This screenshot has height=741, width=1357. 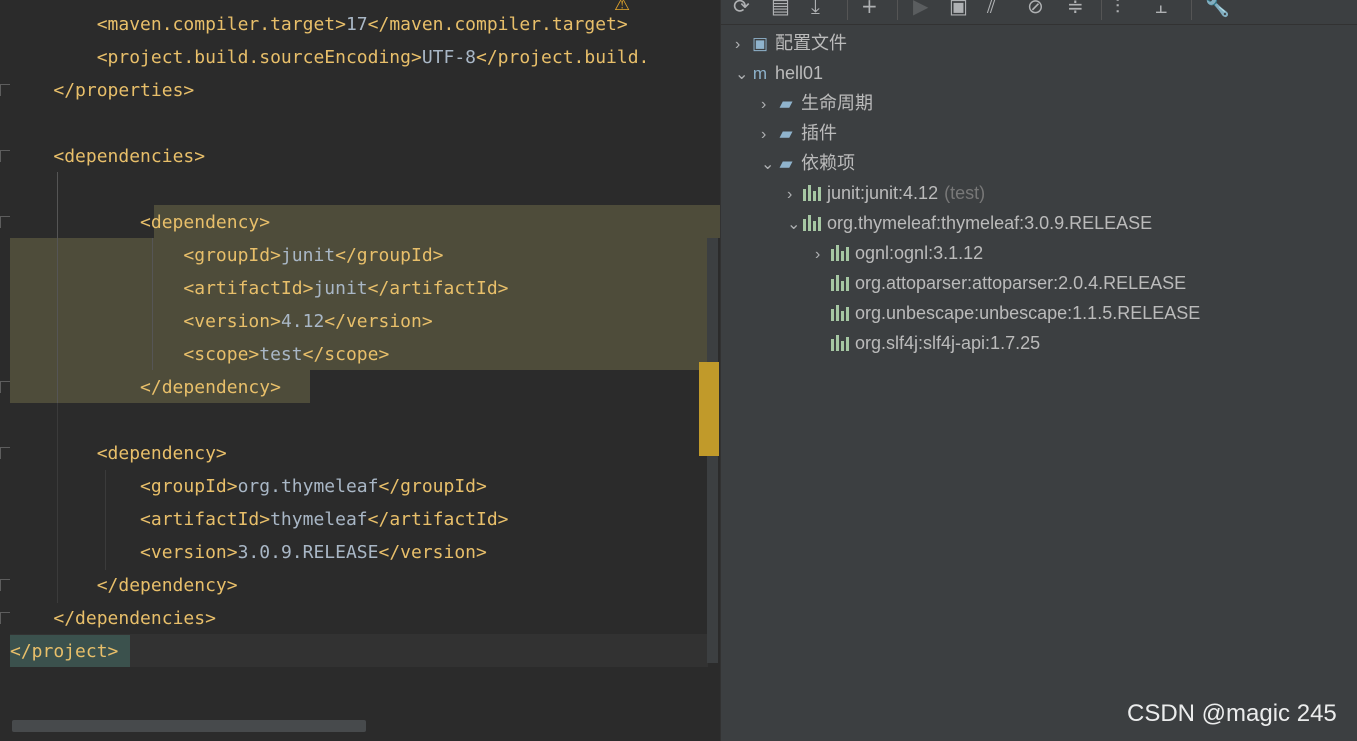 What do you see at coordinates (389, 255) in the screenshot?
I see `xml-close-tag: </groupId>` at bounding box center [389, 255].